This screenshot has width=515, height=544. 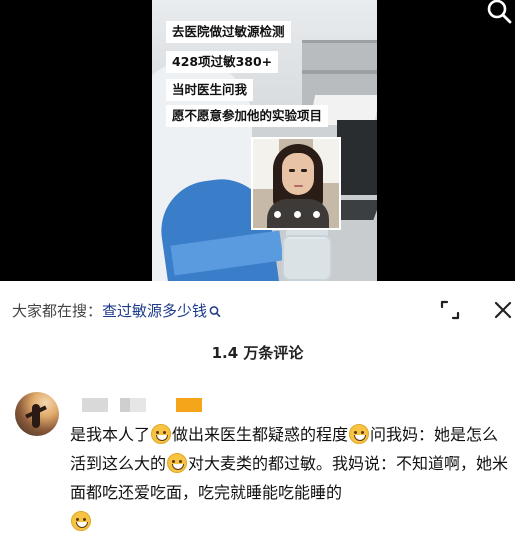 I want to click on close-icon, so click(x=503, y=310).